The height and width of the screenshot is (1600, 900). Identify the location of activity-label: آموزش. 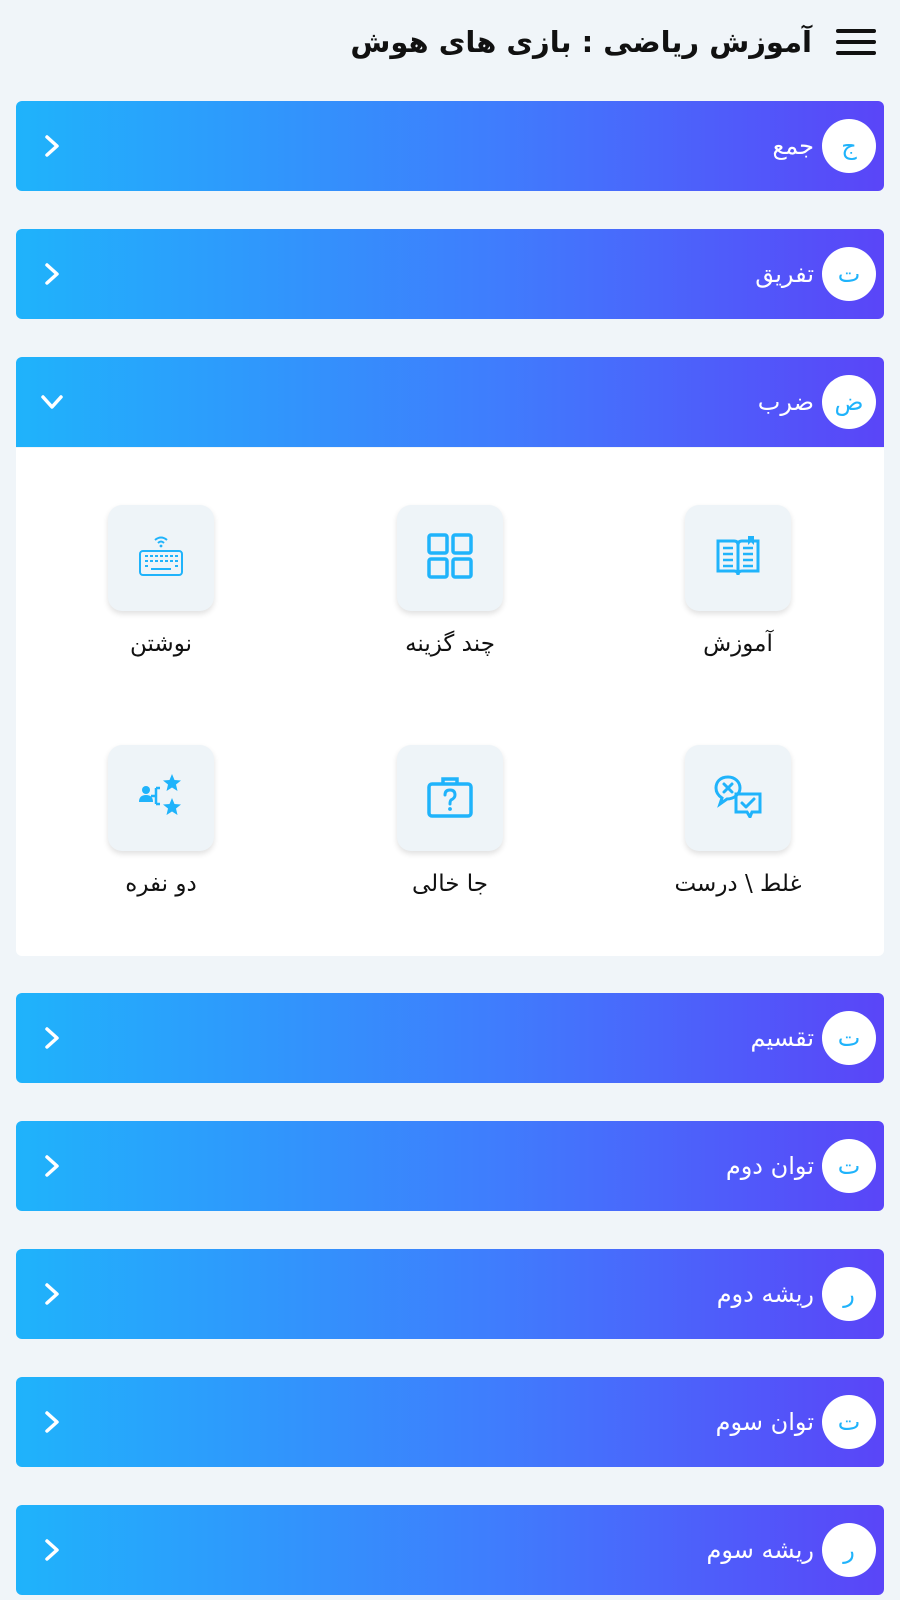
(738, 644).